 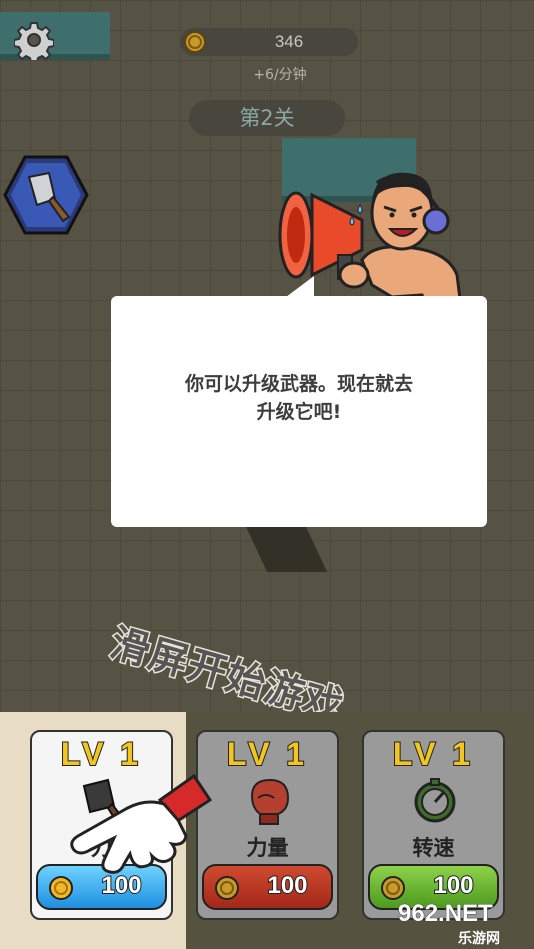 I want to click on coin-amount: 346, so click(x=289, y=41).